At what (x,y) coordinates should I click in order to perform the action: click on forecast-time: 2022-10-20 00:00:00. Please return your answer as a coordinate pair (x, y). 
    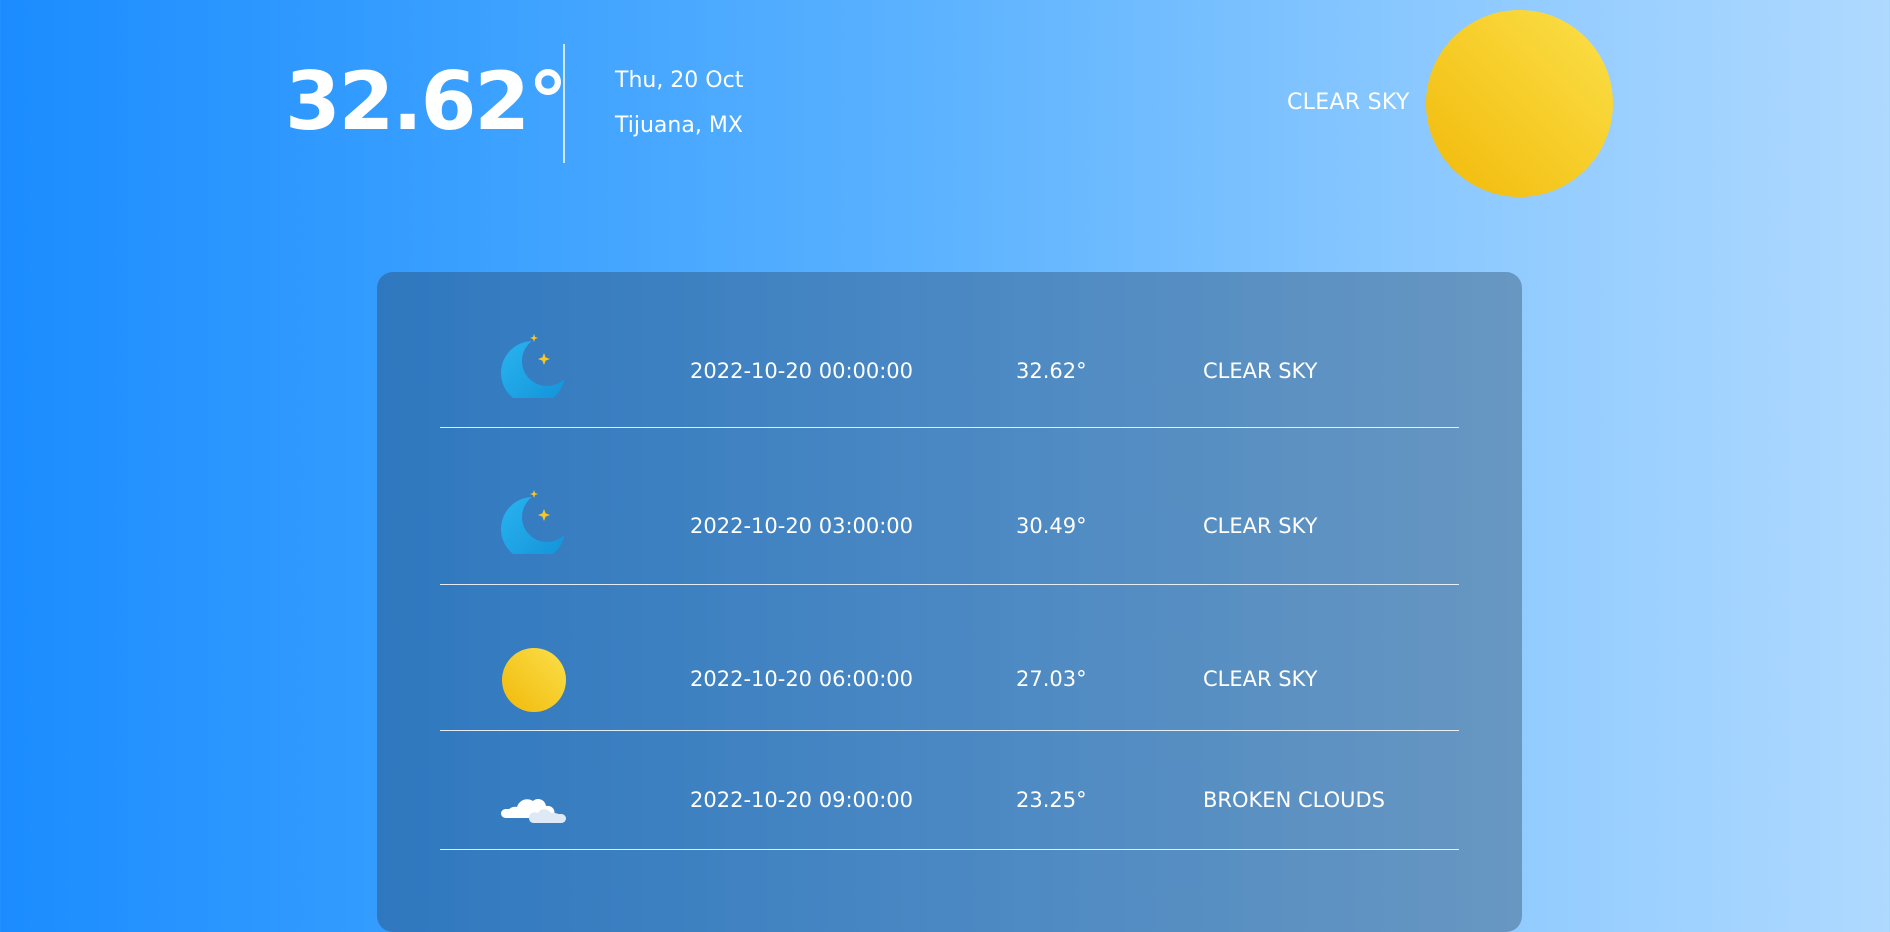
    Looking at the image, I should click on (802, 371).